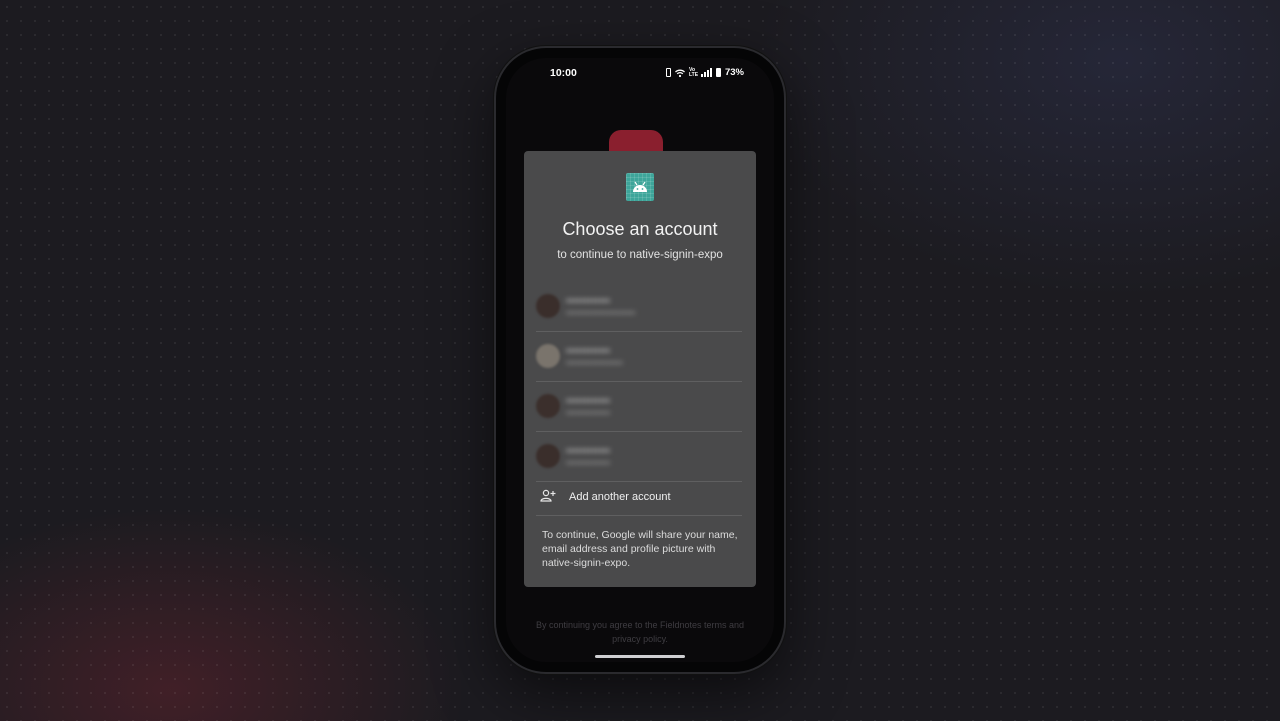 Image resolution: width=1280 pixels, height=721 pixels. Describe the element at coordinates (640, 255) in the screenshot. I see `dialog-subtitle: to continue to native-signin-expo` at that location.